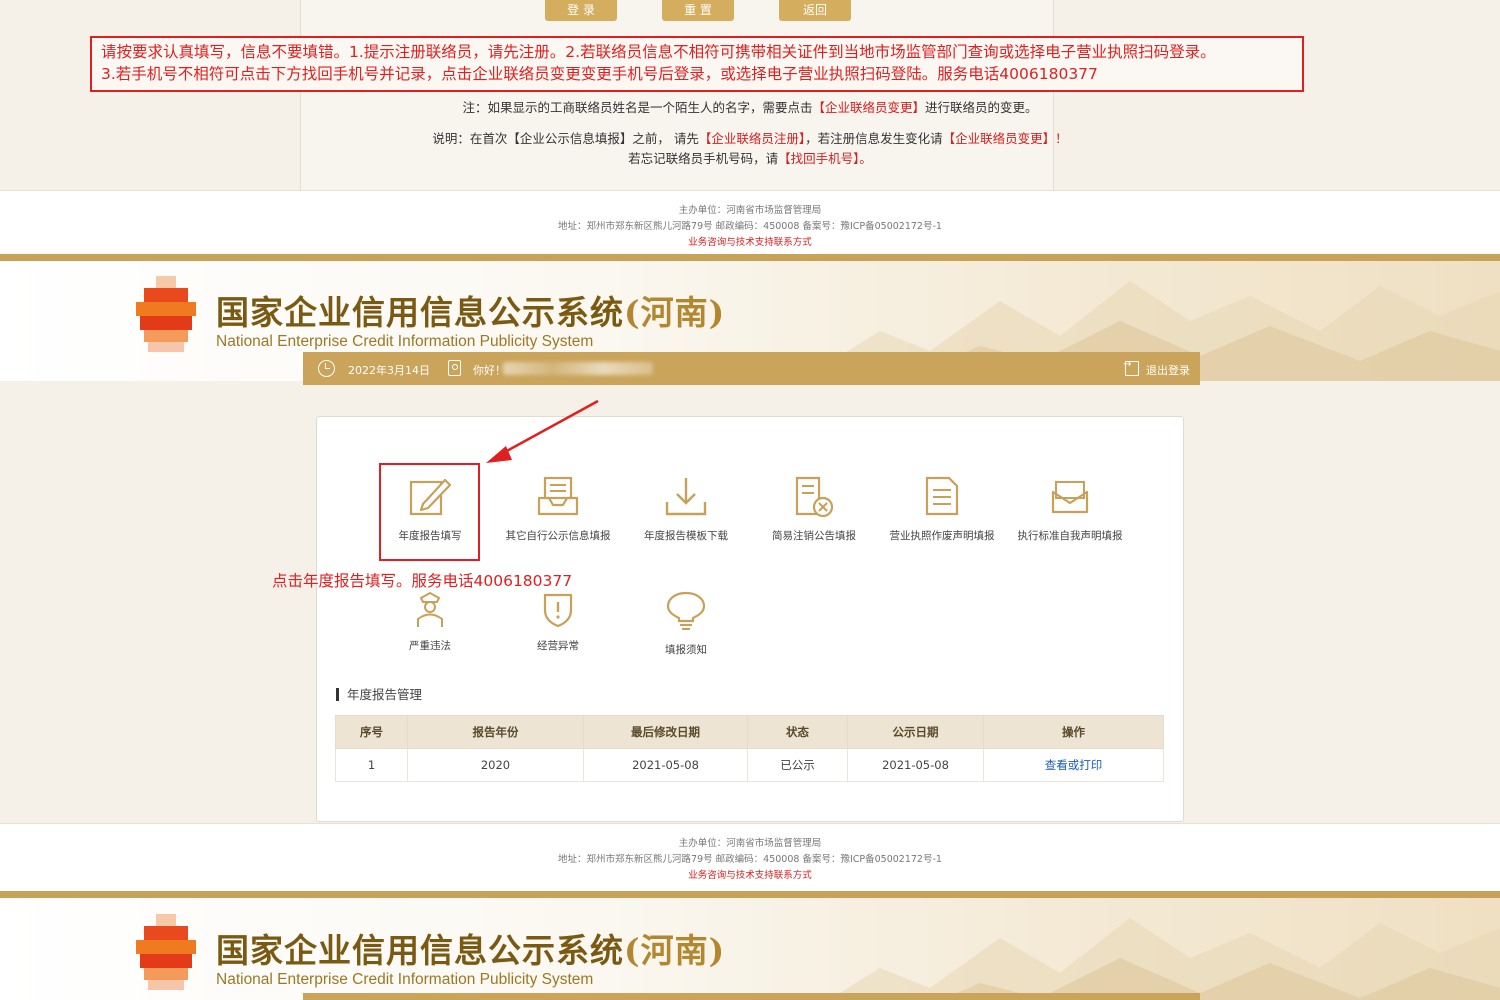 The width and height of the screenshot is (1500, 1000). What do you see at coordinates (750, 158) in the screenshot?
I see `forgot-phone-note: 若忘记联络员手机号码，请【找回手机号】。` at bounding box center [750, 158].